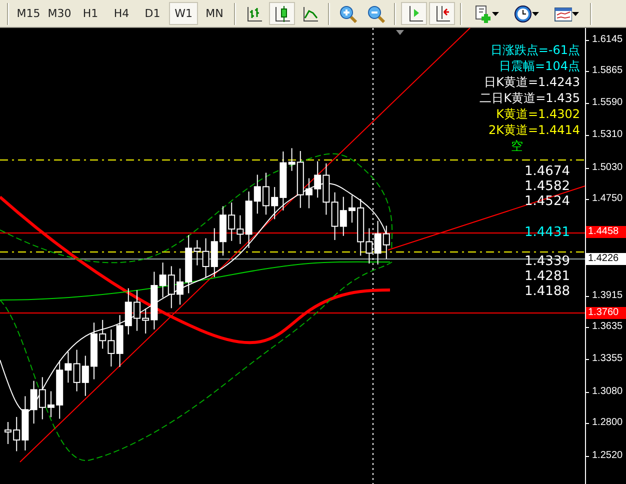 The height and width of the screenshot is (484, 626). I want to click on level-value: 1.4281, so click(547, 277).